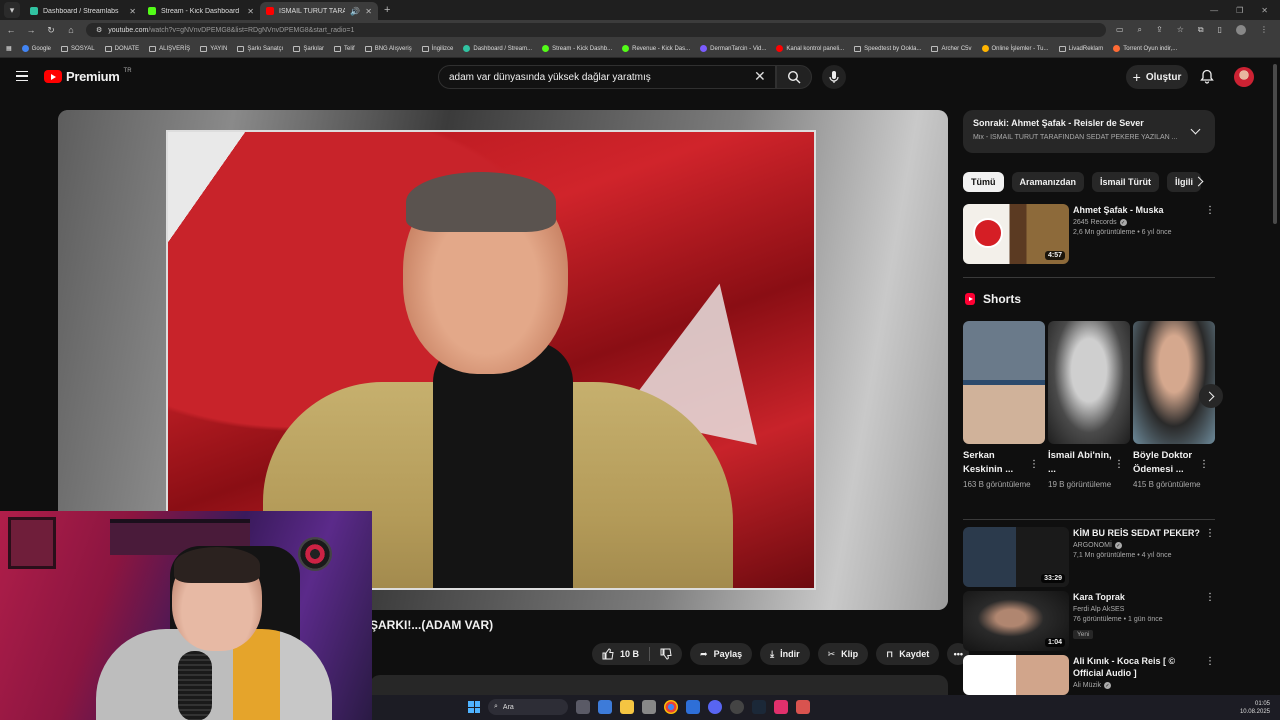  What do you see at coordinates (721, 654) in the screenshot?
I see `share-button: ➦ Paylaş` at bounding box center [721, 654].